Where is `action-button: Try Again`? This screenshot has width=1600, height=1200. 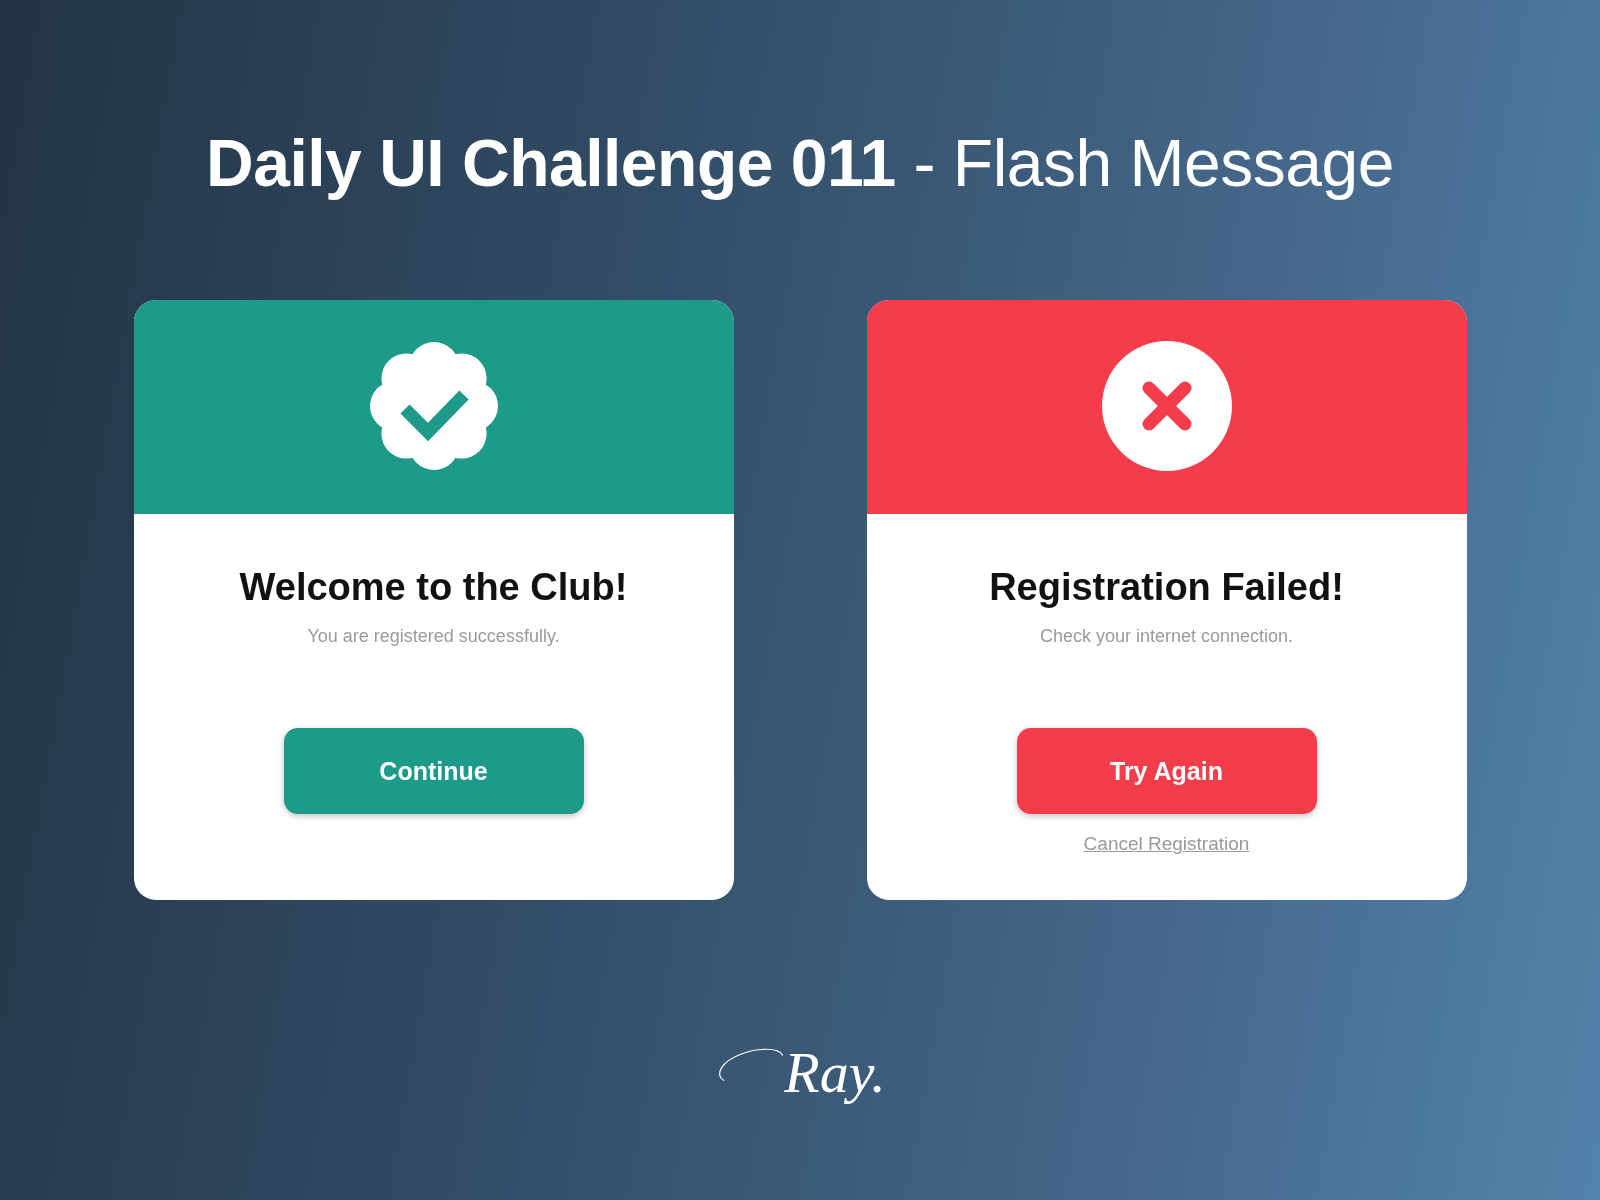
action-button: Try Again is located at coordinates (1166, 771).